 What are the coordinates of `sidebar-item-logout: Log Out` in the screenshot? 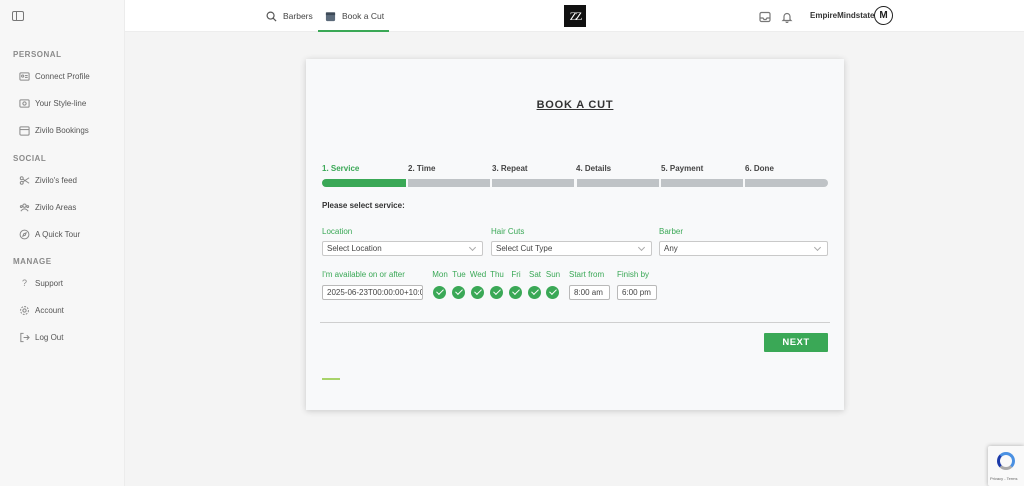 It's located at (41, 337).